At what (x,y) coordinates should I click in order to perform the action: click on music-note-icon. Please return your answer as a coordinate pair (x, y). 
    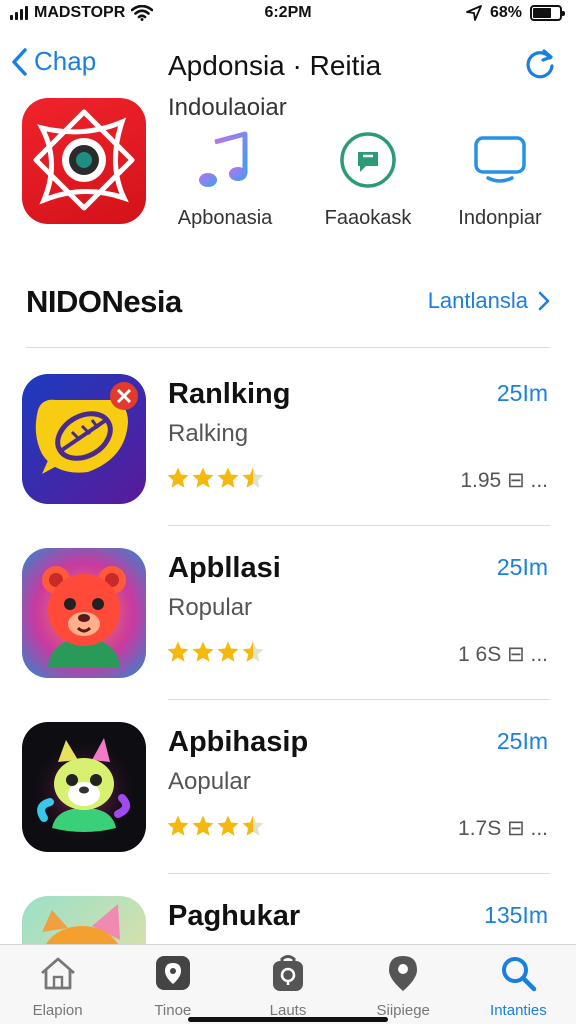
    Looking at the image, I should click on (223, 159).